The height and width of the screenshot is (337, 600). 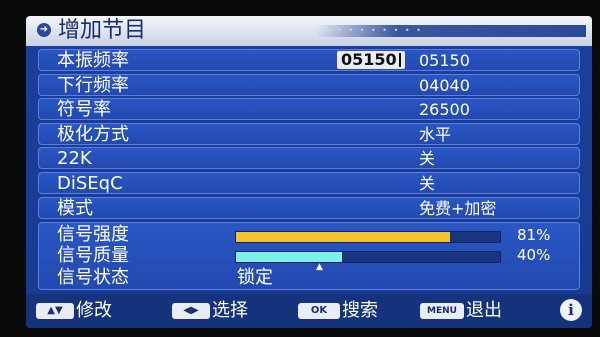 I want to click on leftright-arrows-icon: ◀▶, so click(x=191, y=311).